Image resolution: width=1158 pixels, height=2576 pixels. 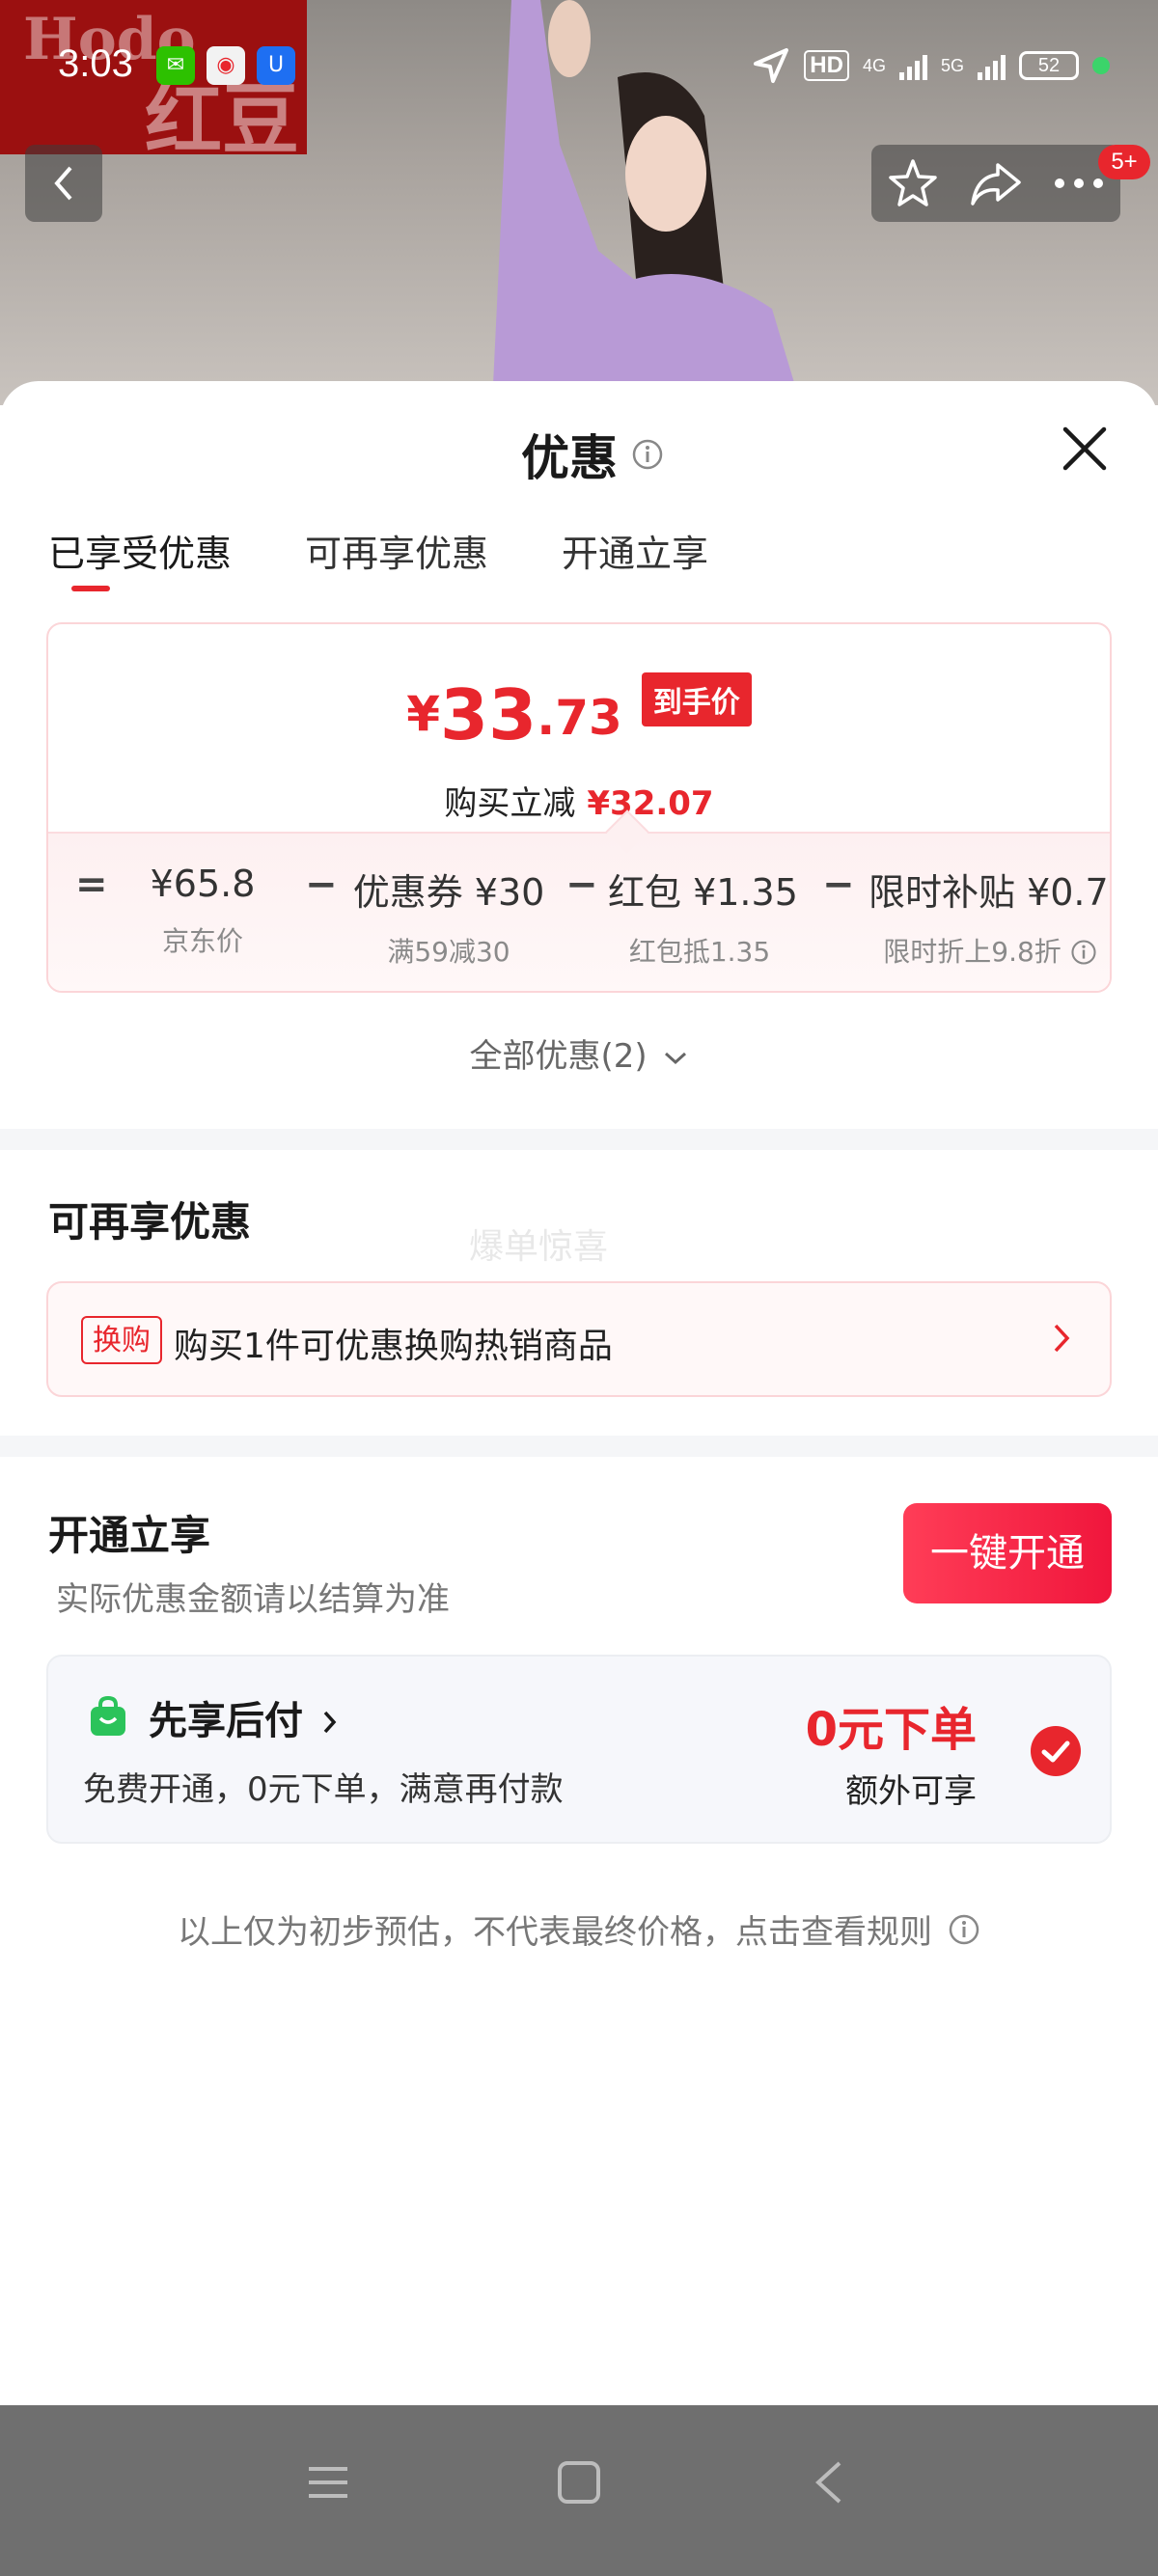 I want to click on pay-later-checkbox, so click(x=1056, y=1751).